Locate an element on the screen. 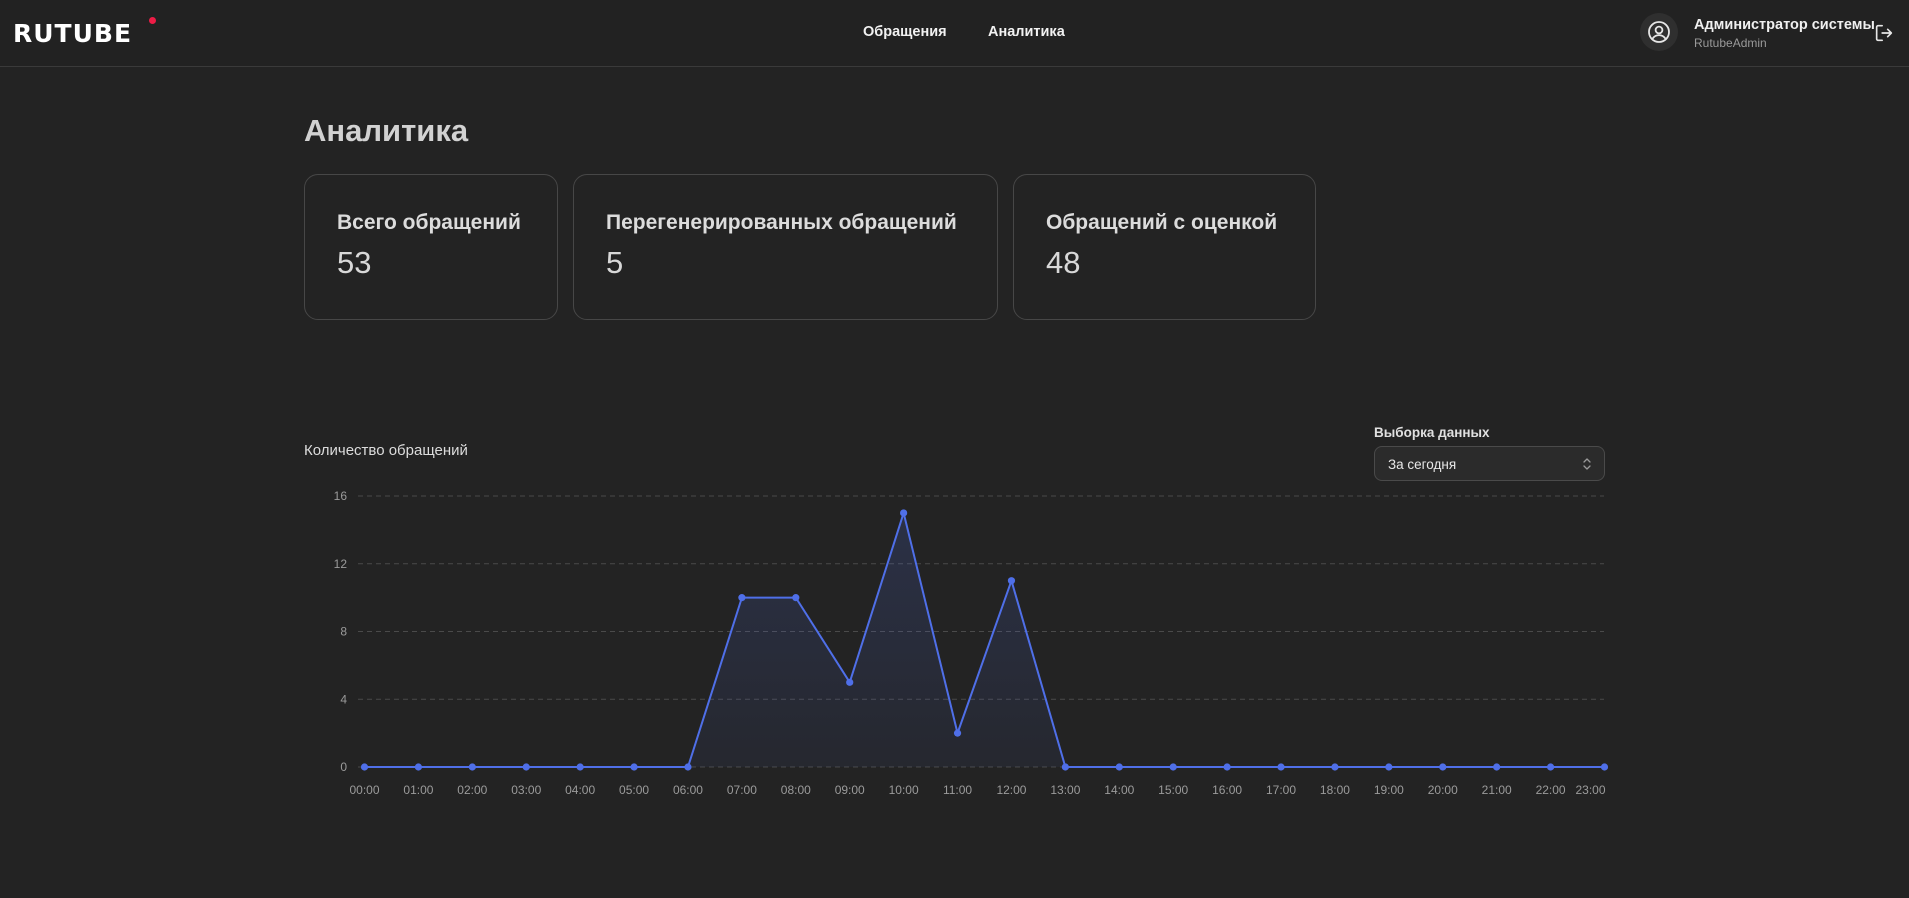  y-tick-label: 8 is located at coordinates (343, 632).